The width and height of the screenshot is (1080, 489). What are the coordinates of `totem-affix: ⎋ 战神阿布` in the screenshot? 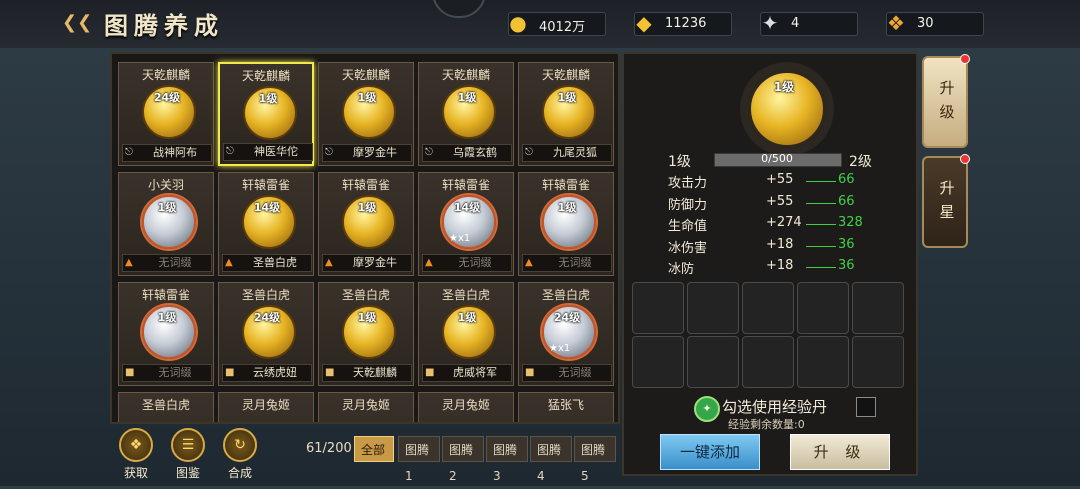 It's located at (167, 153).